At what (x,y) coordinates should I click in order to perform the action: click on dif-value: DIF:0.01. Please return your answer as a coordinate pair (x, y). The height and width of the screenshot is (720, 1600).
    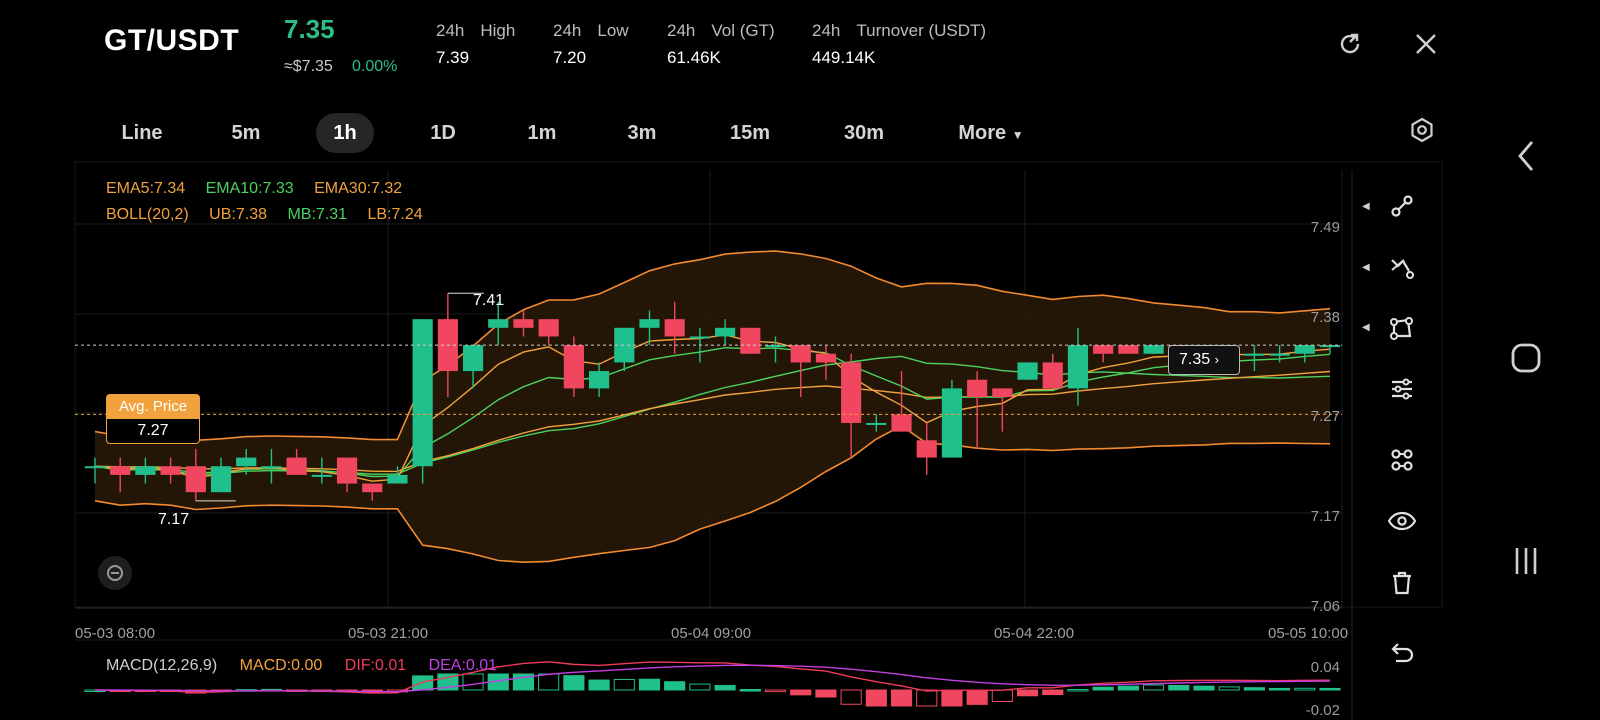
    Looking at the image, I should click on (375, 665).